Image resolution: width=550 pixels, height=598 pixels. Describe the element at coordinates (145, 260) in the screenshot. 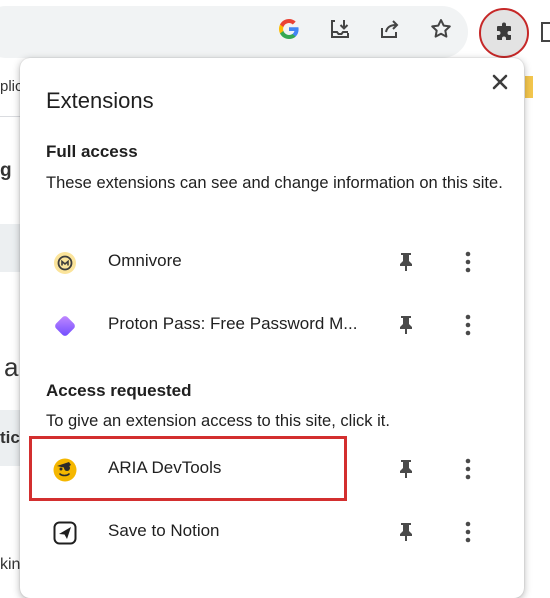

I see `extension-name: Omnivore` at that location.